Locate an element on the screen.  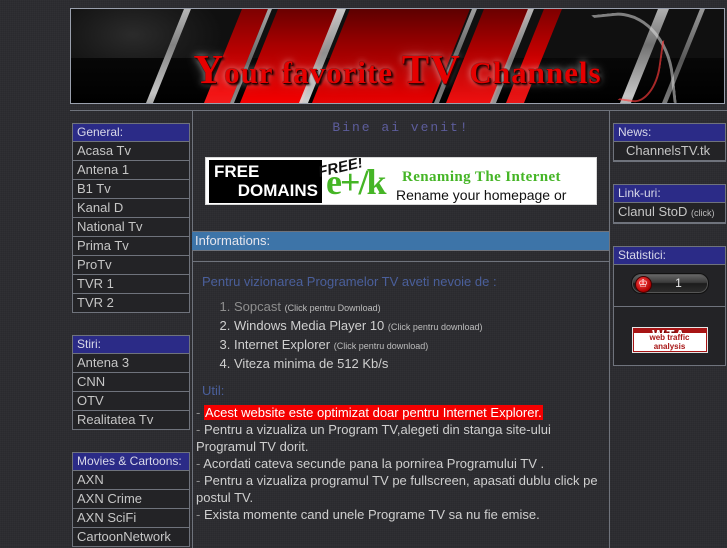
sidebar-item-axn-scifi: AXN SciFi is located at coordinates (131, 518).